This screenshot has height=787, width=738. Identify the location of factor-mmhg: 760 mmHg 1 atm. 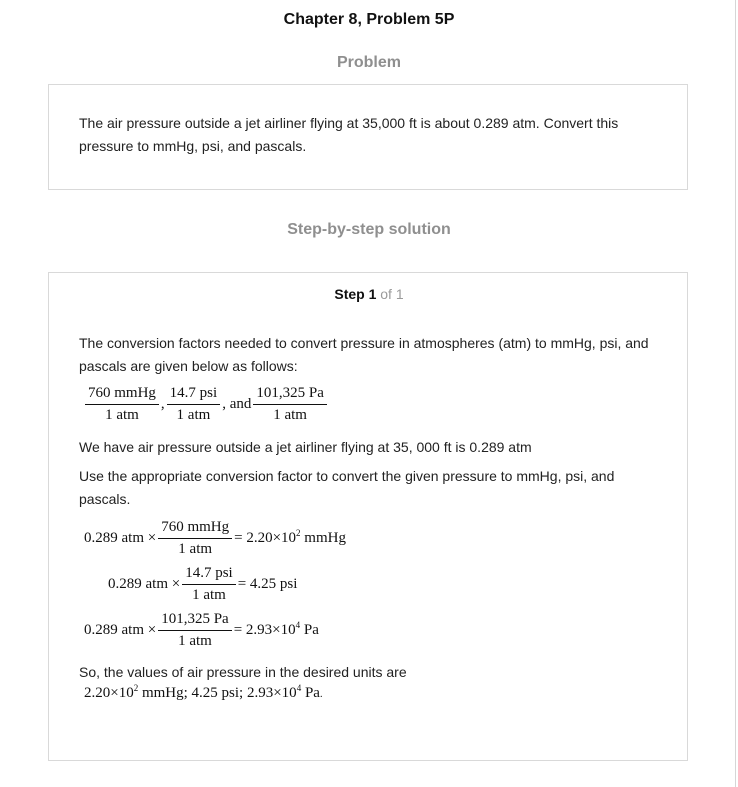
(122, 404).